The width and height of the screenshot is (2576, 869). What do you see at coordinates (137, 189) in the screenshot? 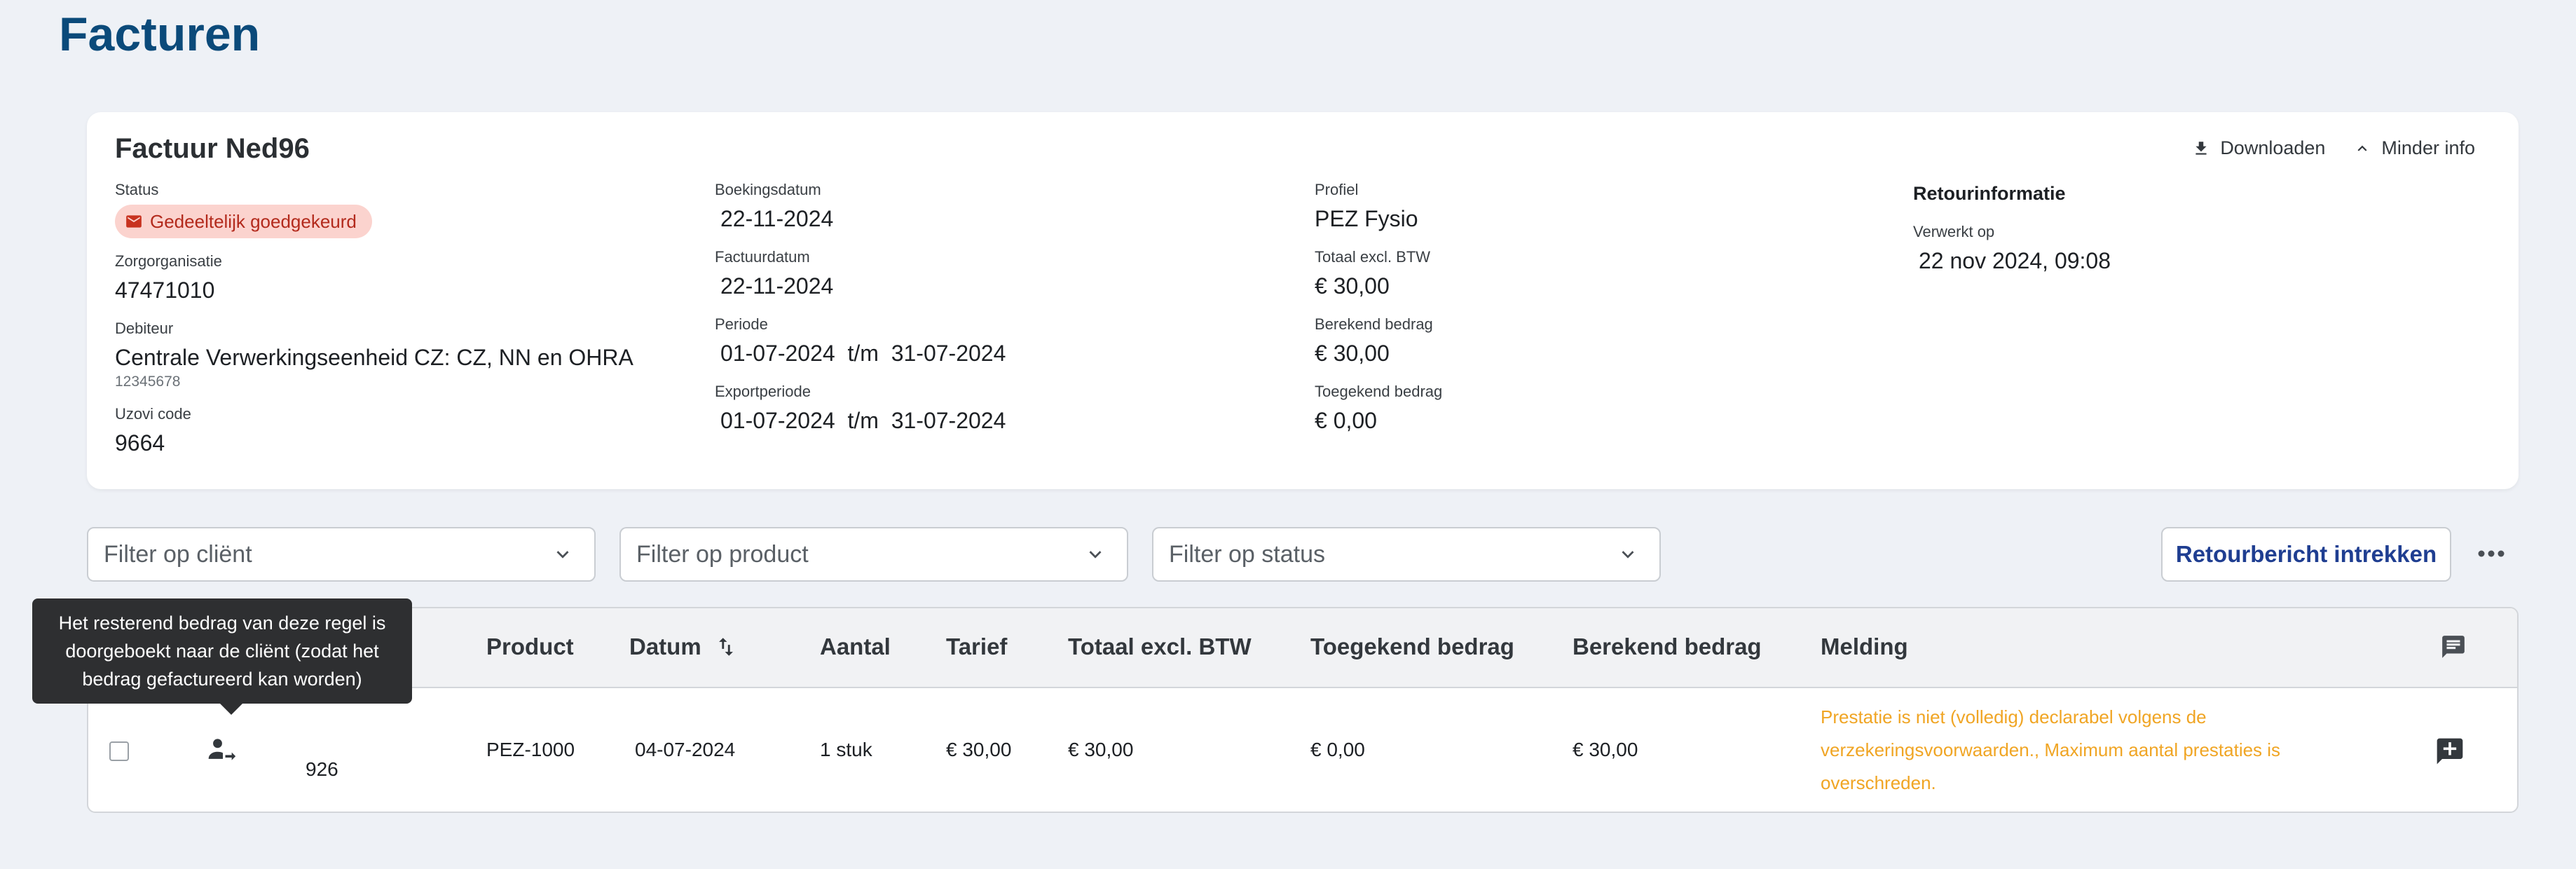
I see `status-label: Status` at bounding box center [137, 189].